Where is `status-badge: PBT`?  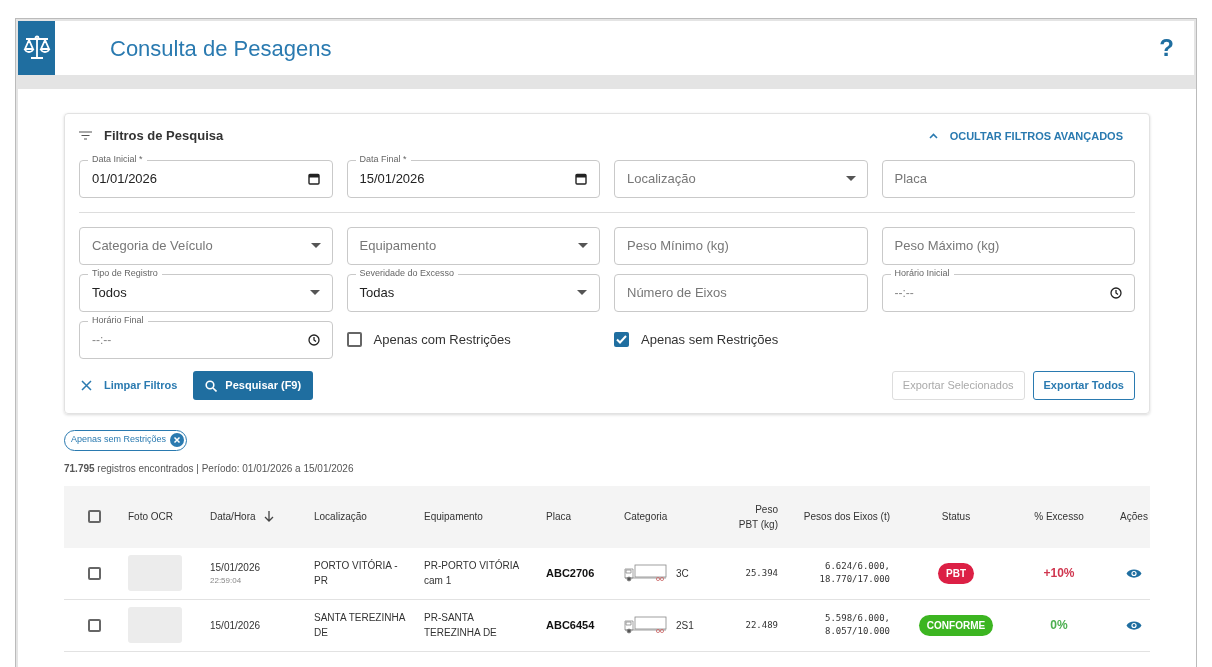 status-badge: PBT is located at coordinates (956, 573).